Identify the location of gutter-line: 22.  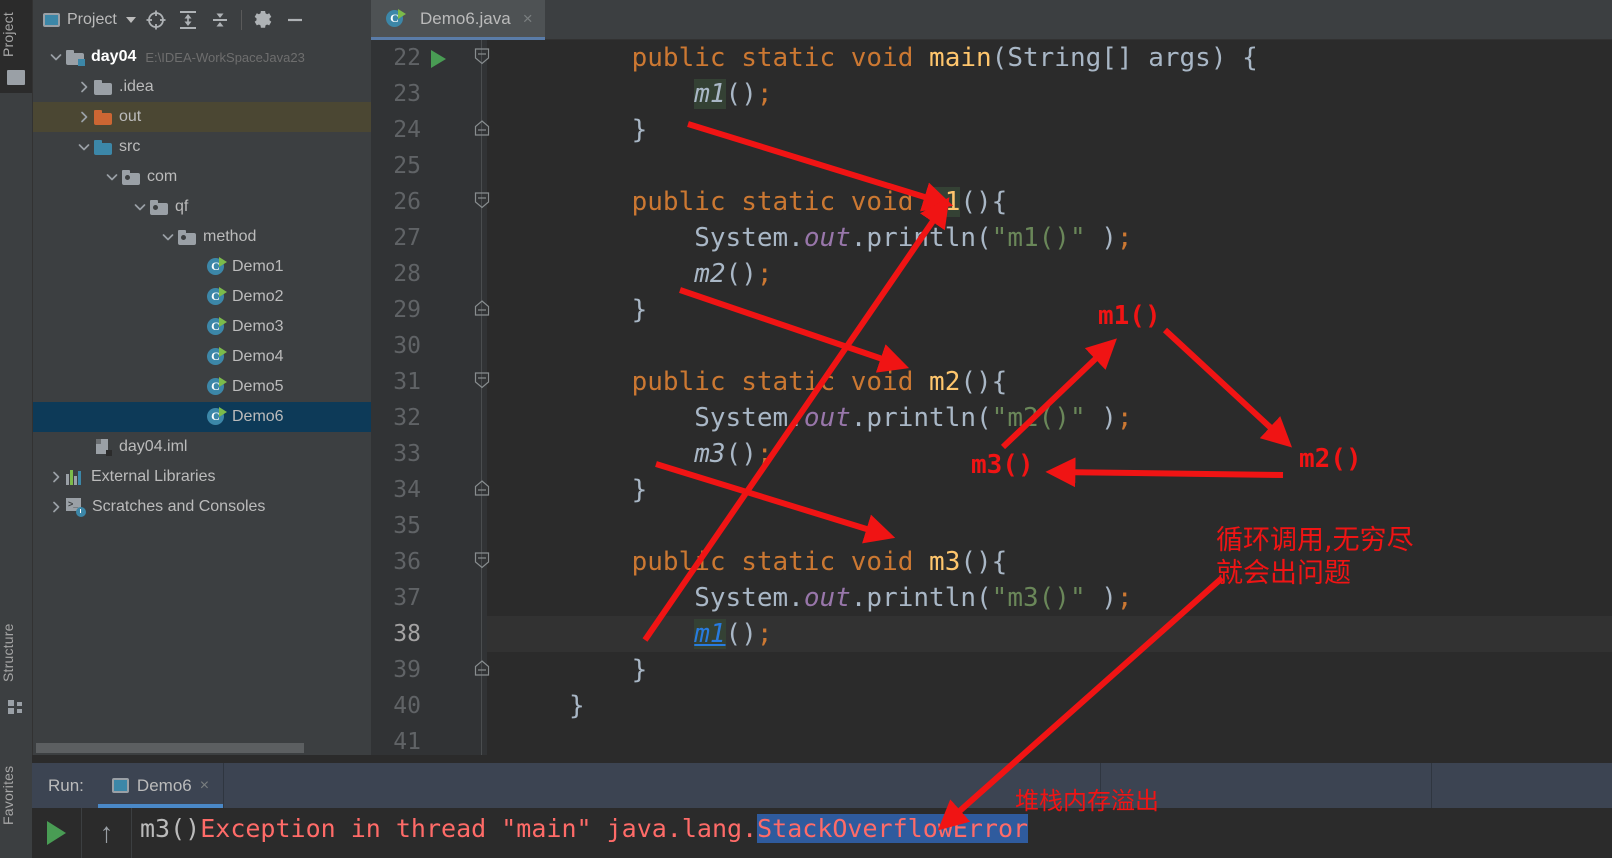
(430, 58).